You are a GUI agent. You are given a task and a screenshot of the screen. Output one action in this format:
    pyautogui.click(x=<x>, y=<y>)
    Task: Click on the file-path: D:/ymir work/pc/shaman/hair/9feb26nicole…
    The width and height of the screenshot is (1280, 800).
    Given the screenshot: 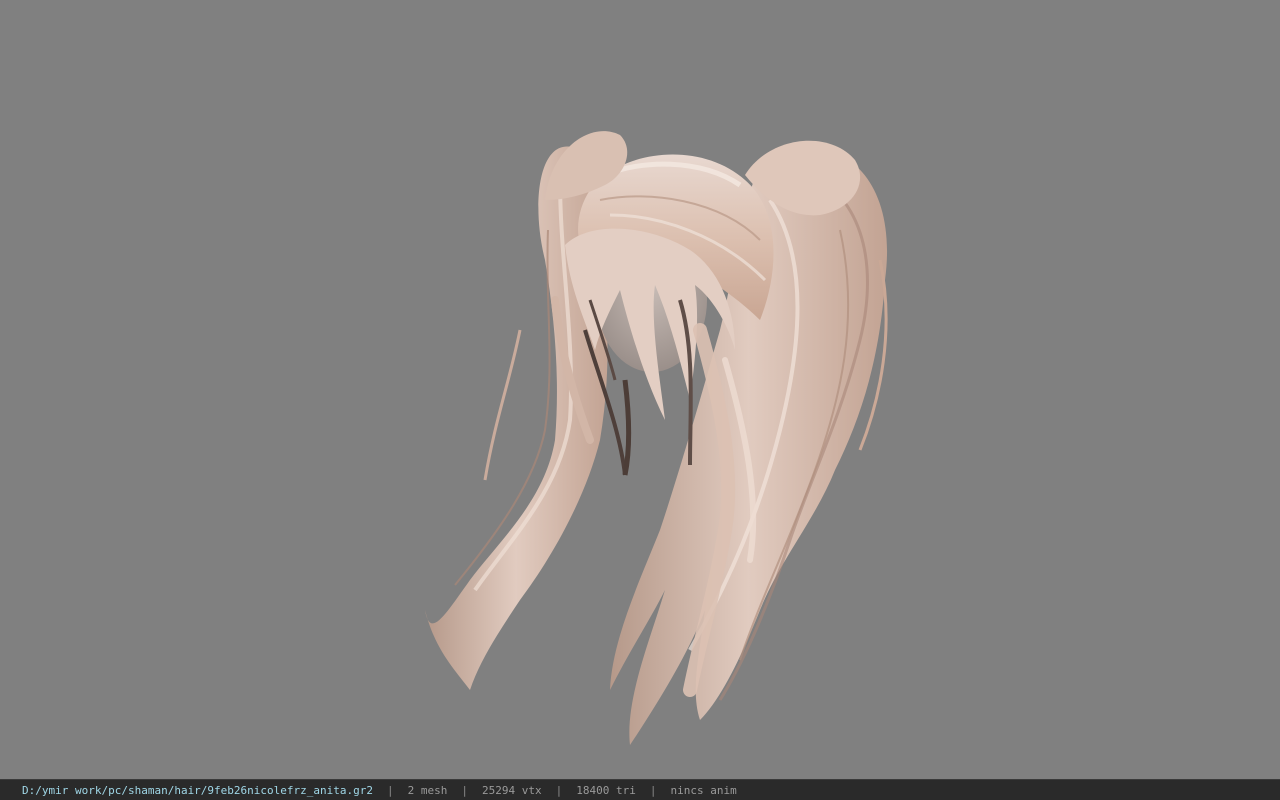 What is the action you would take?
    pyautogui.click(x=197, y=790)
    